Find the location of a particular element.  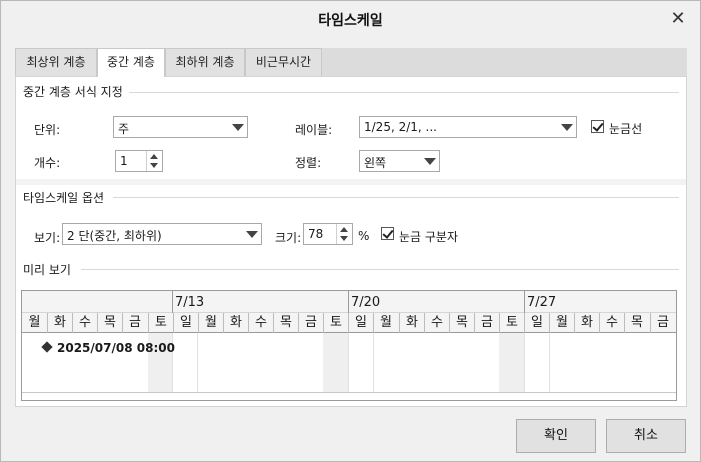

align-dropdown: 왼쪽 is located at coordinates (399, 161).